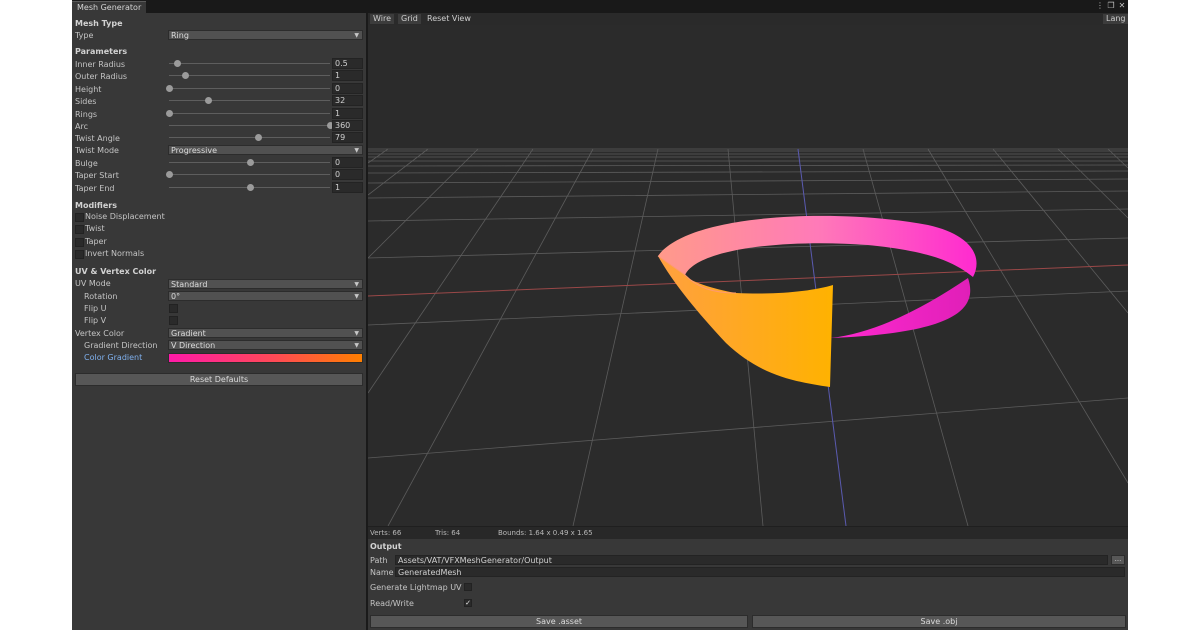  What do you see at coordinates (81, 126) in the screenshot?
I see `arc-label: Arc` at bounding box center [81, 126].